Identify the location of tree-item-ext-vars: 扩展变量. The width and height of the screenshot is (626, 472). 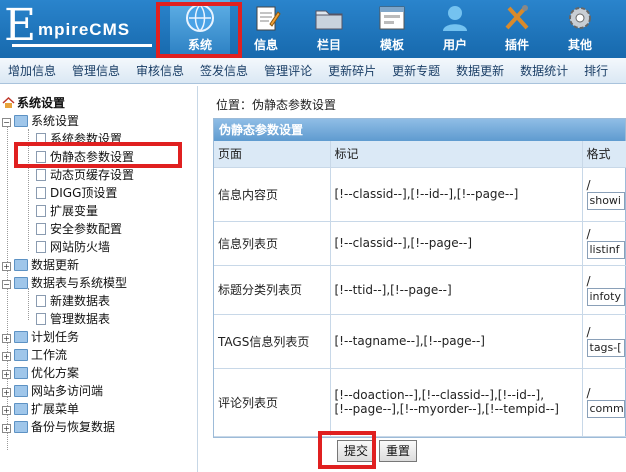
(67, 211).